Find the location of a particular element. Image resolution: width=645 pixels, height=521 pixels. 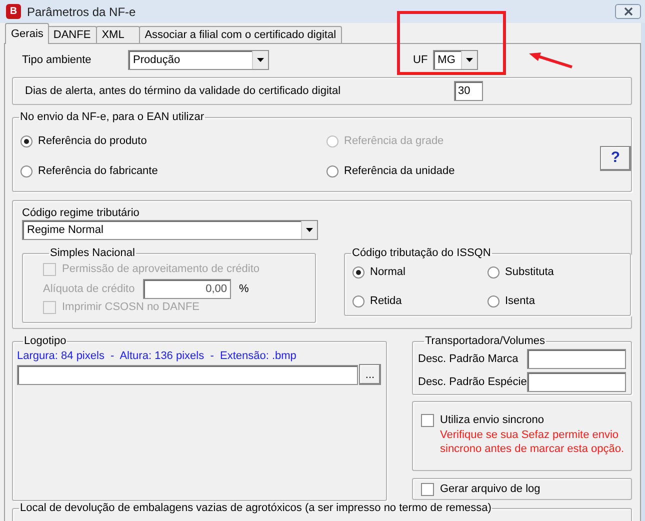

radio-button: Referência da unidade is located at coordinates (390, 171).